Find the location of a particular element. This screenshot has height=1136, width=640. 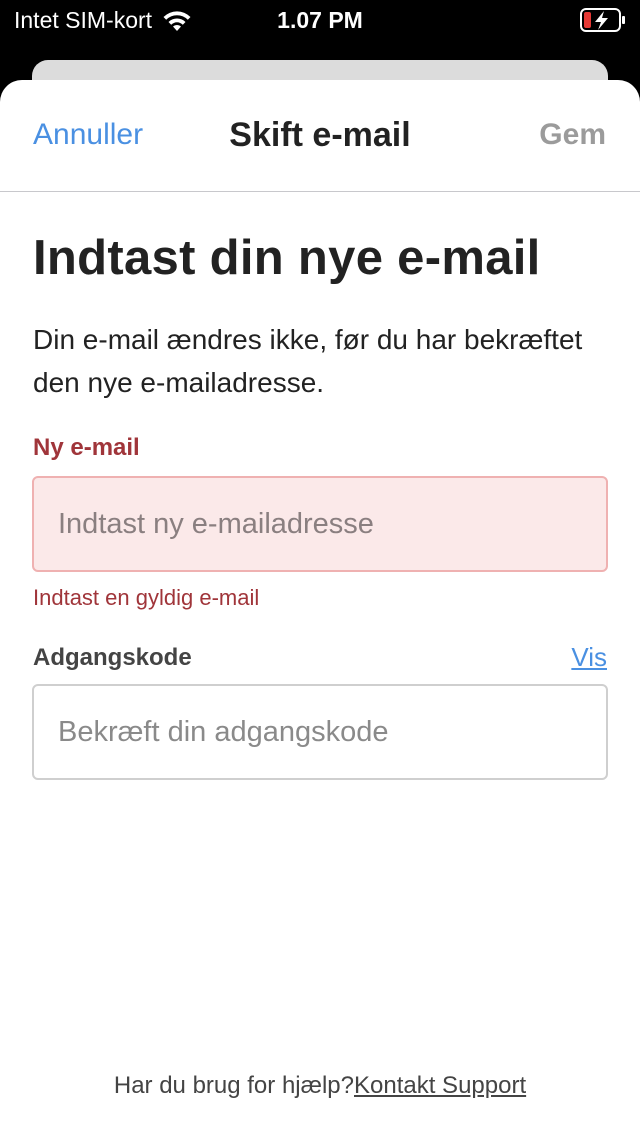

show-password-link: Vis is located at coordinates (589, 657).